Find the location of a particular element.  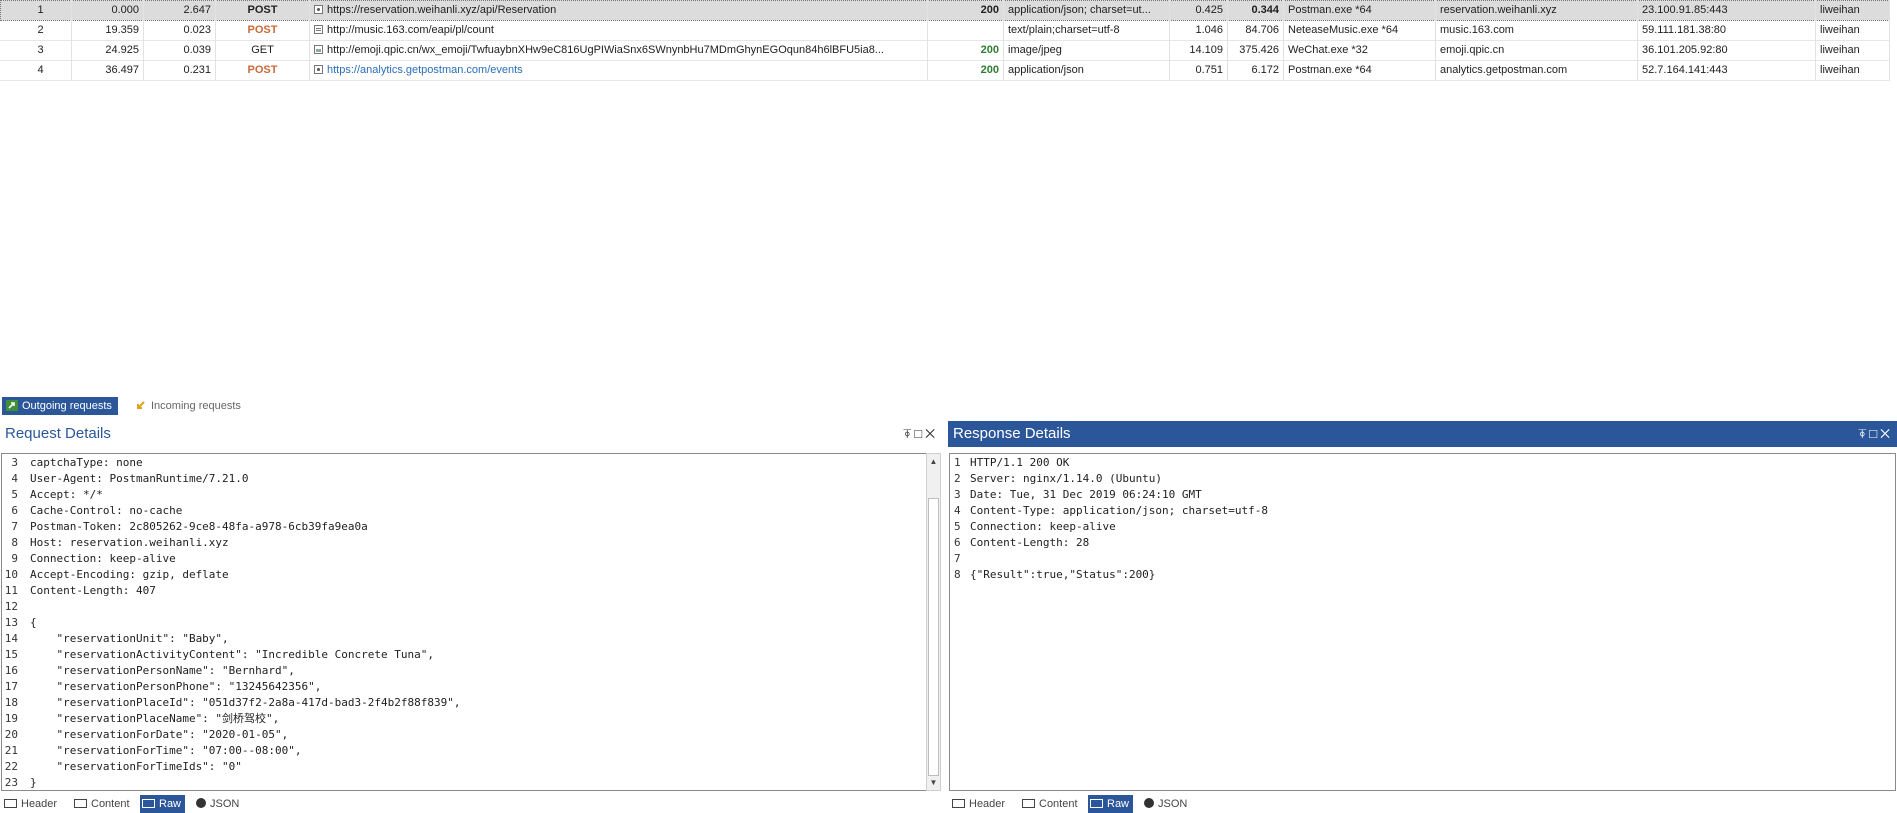

code-line: 9 Connection: keep-alive is located at coordinates (231, 559).